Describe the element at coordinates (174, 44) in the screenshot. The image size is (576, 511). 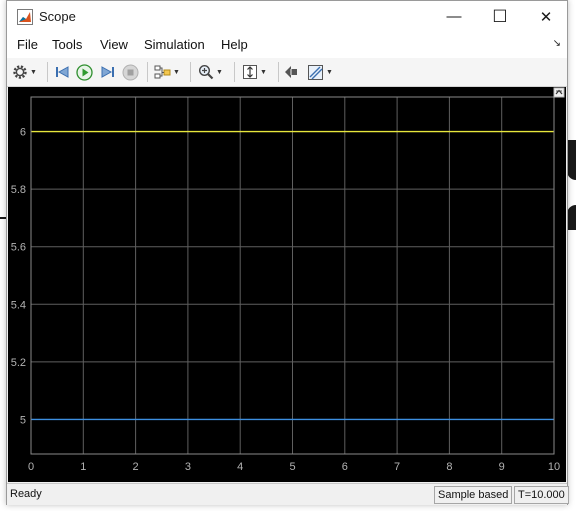
I see `menu-simulation: Simulation` at that location.